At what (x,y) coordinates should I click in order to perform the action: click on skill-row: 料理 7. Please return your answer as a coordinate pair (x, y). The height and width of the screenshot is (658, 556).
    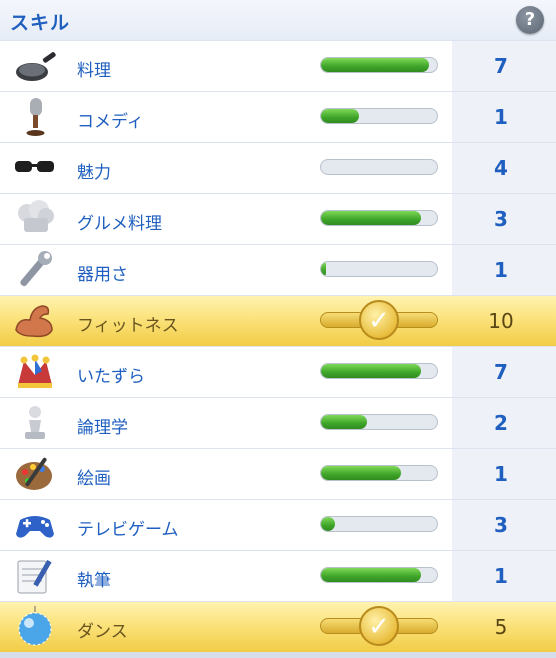
    Looking at the image, I should click on (278, 65).